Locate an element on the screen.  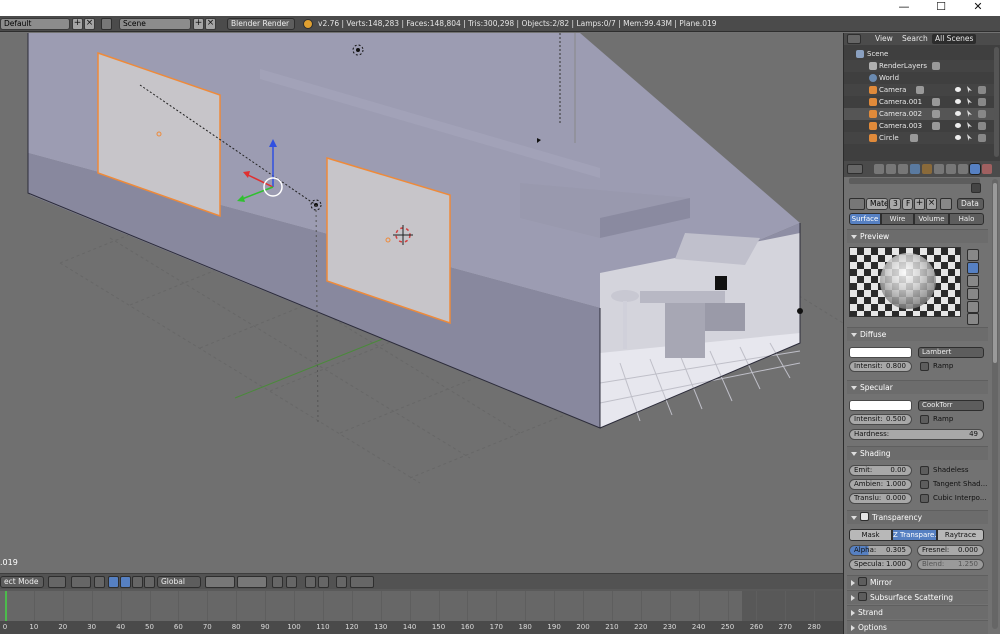
tab-wire: Wire is located at coordinates (897, 219).